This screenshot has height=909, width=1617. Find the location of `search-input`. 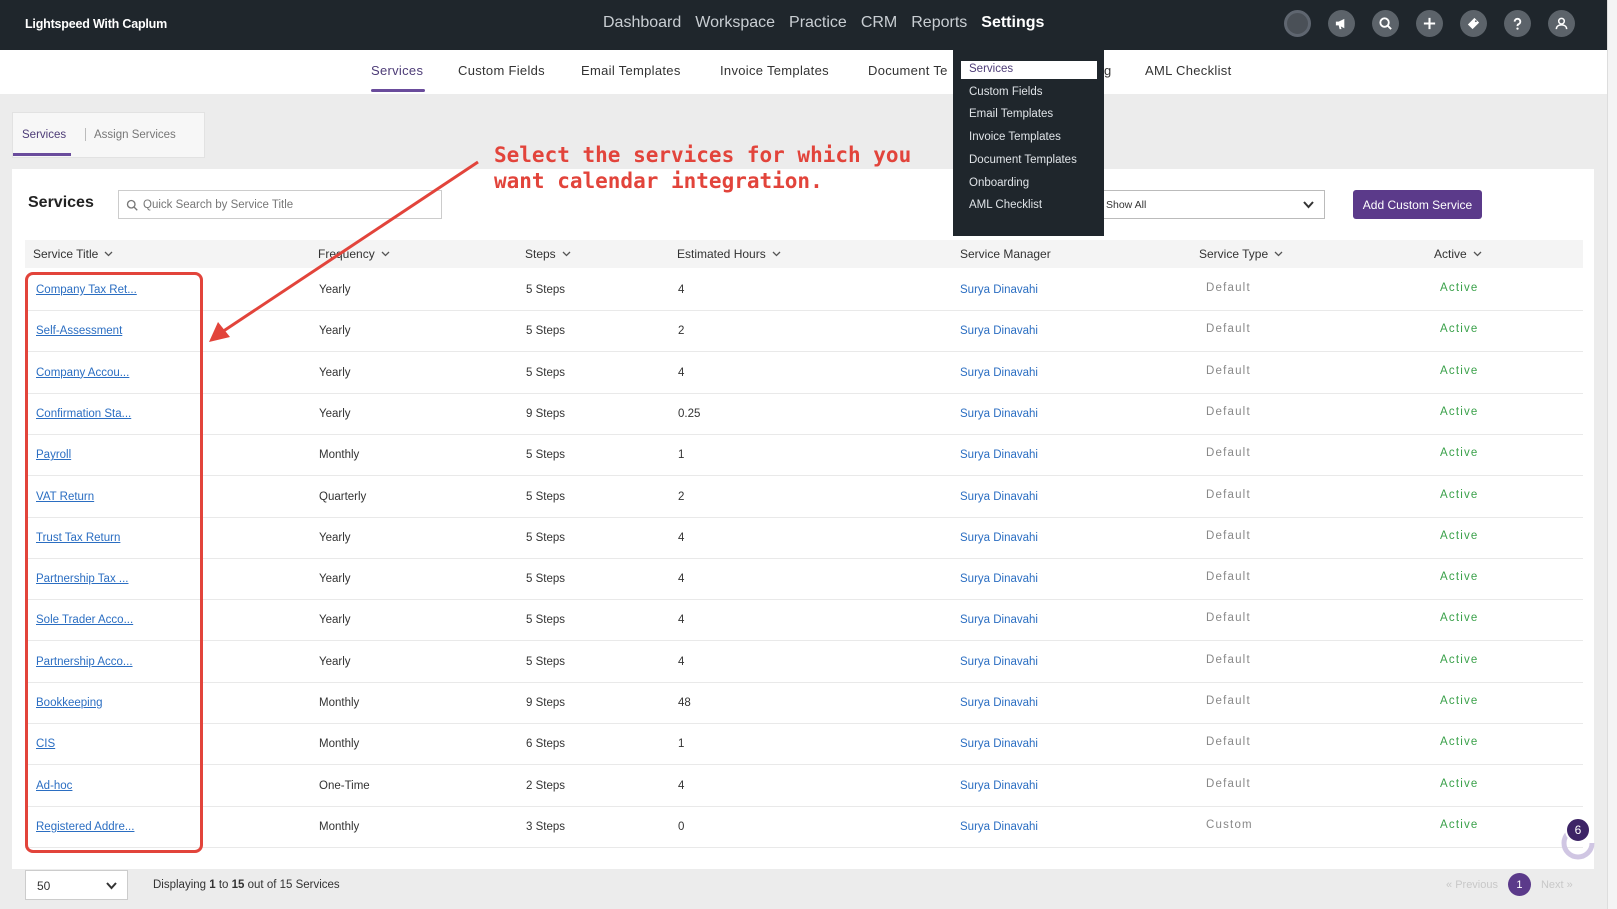

search-input is located at coordinates (288, 205).